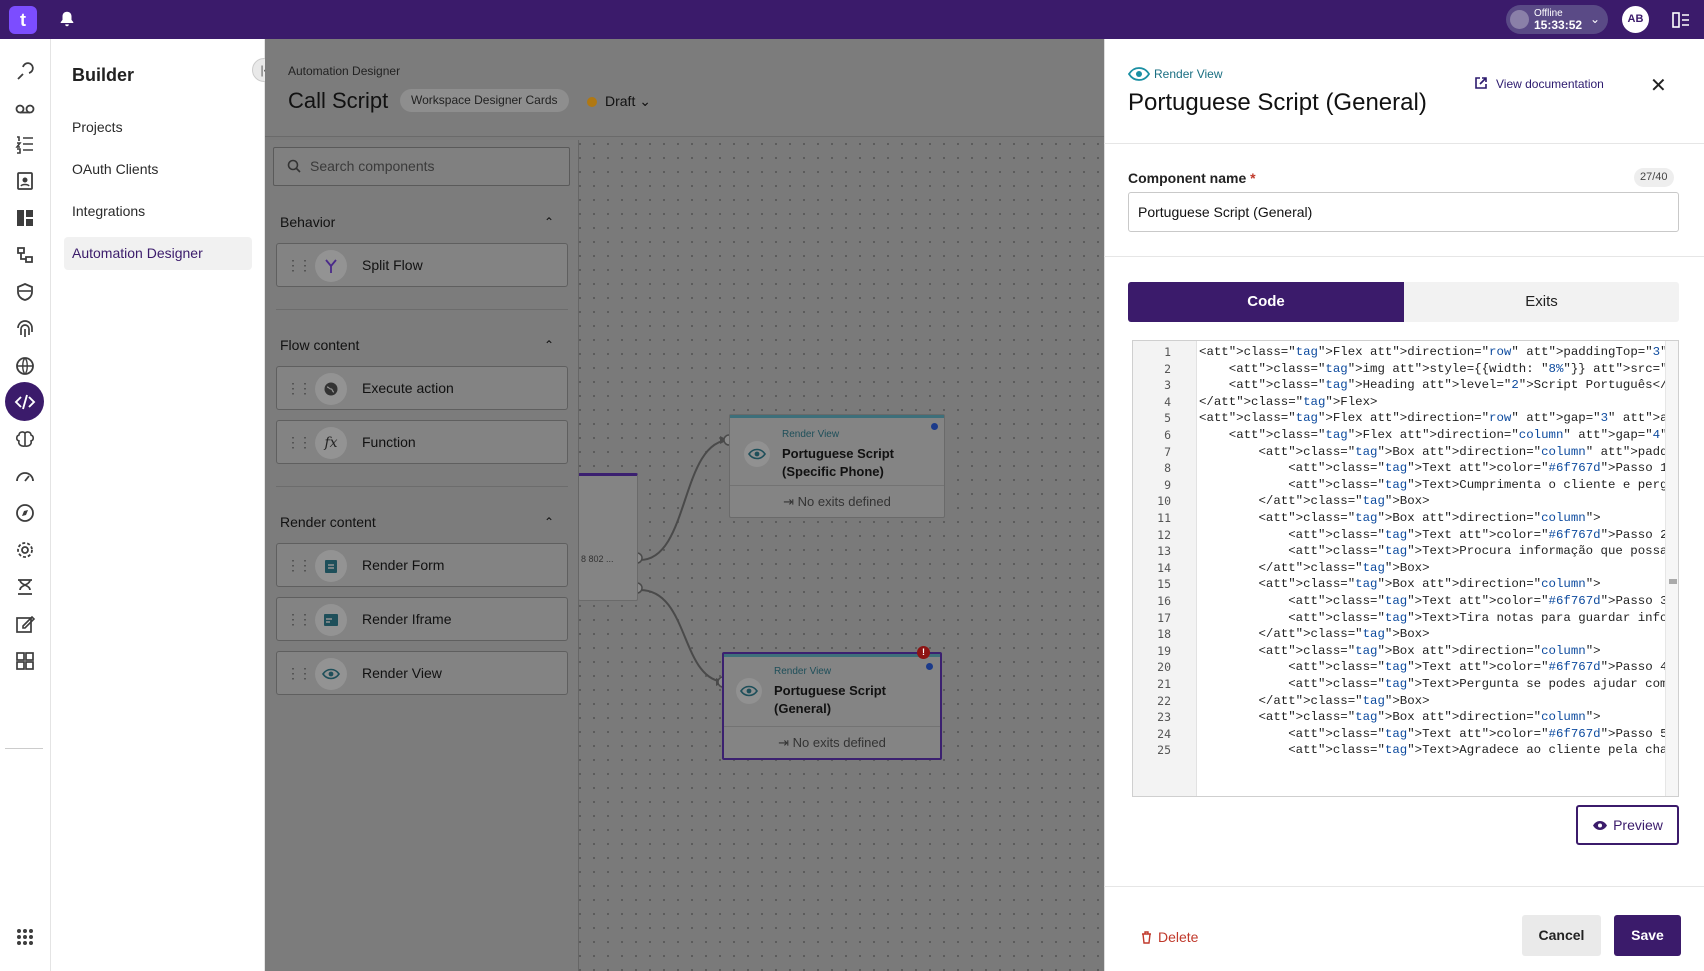  Describe the element at coordinates (1164, 584) in the screenshot. I see `line-number: 15` at that location.